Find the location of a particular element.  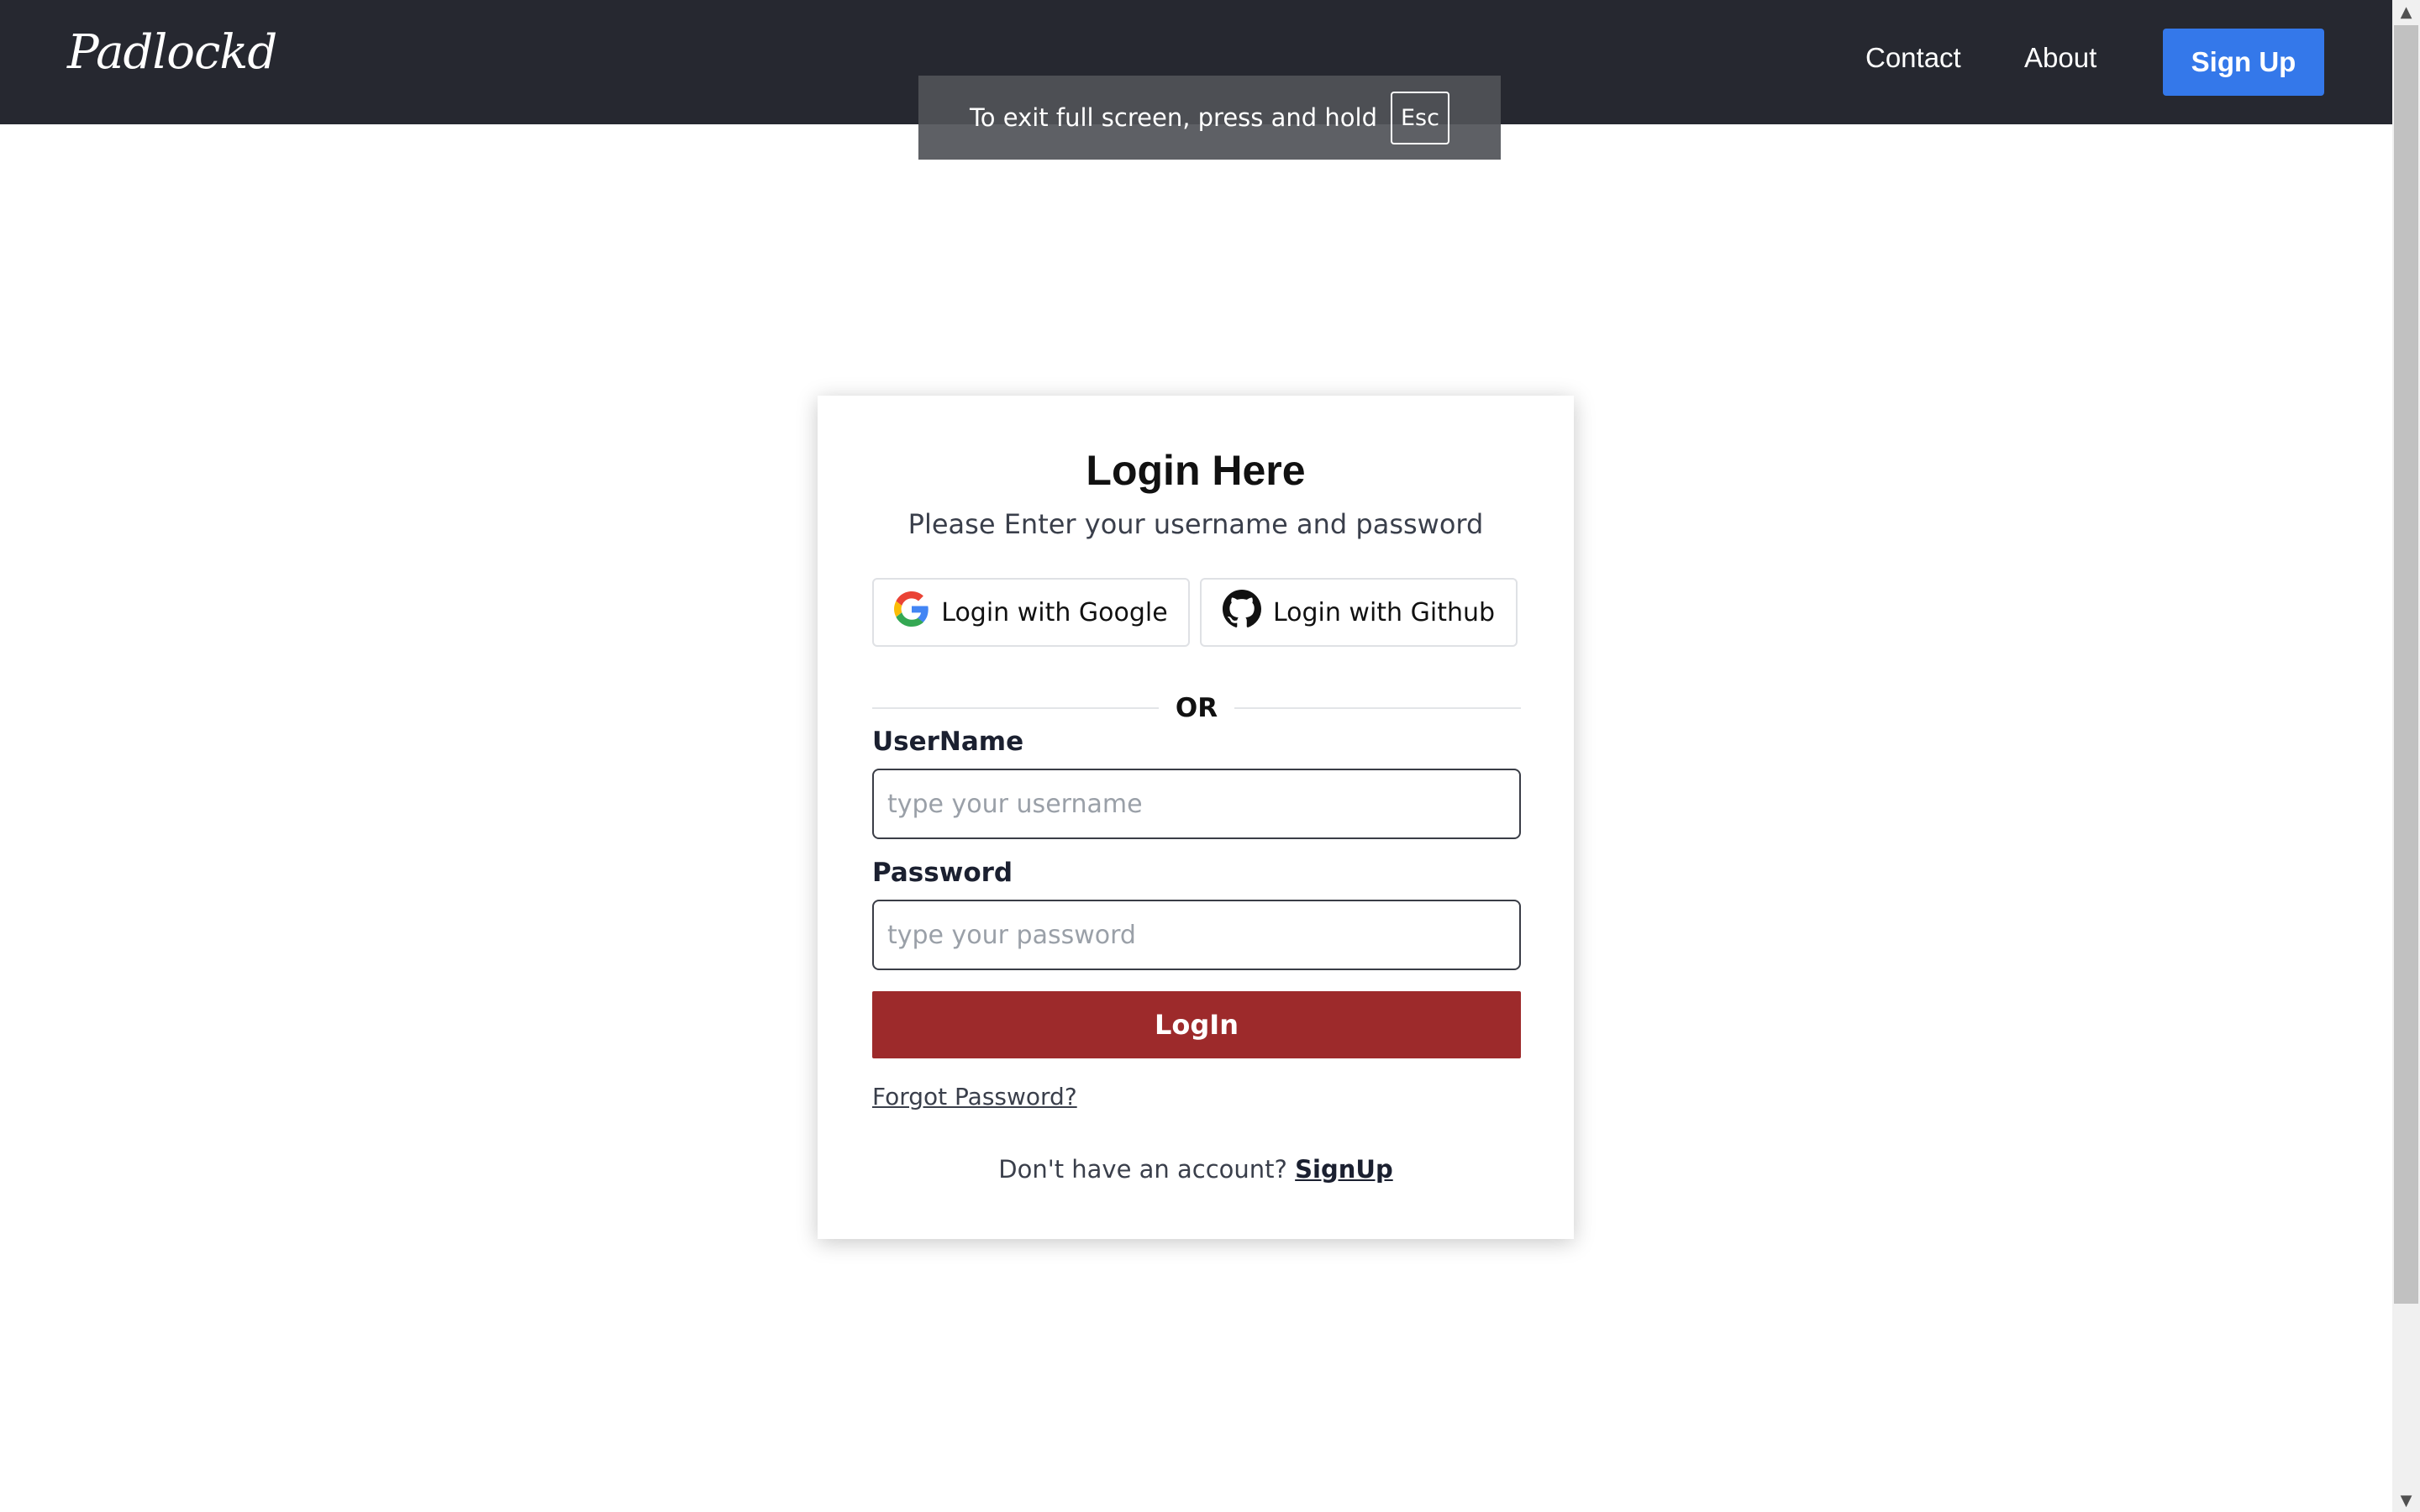

login-title: Login Here is located at coordinates (1196, 470).